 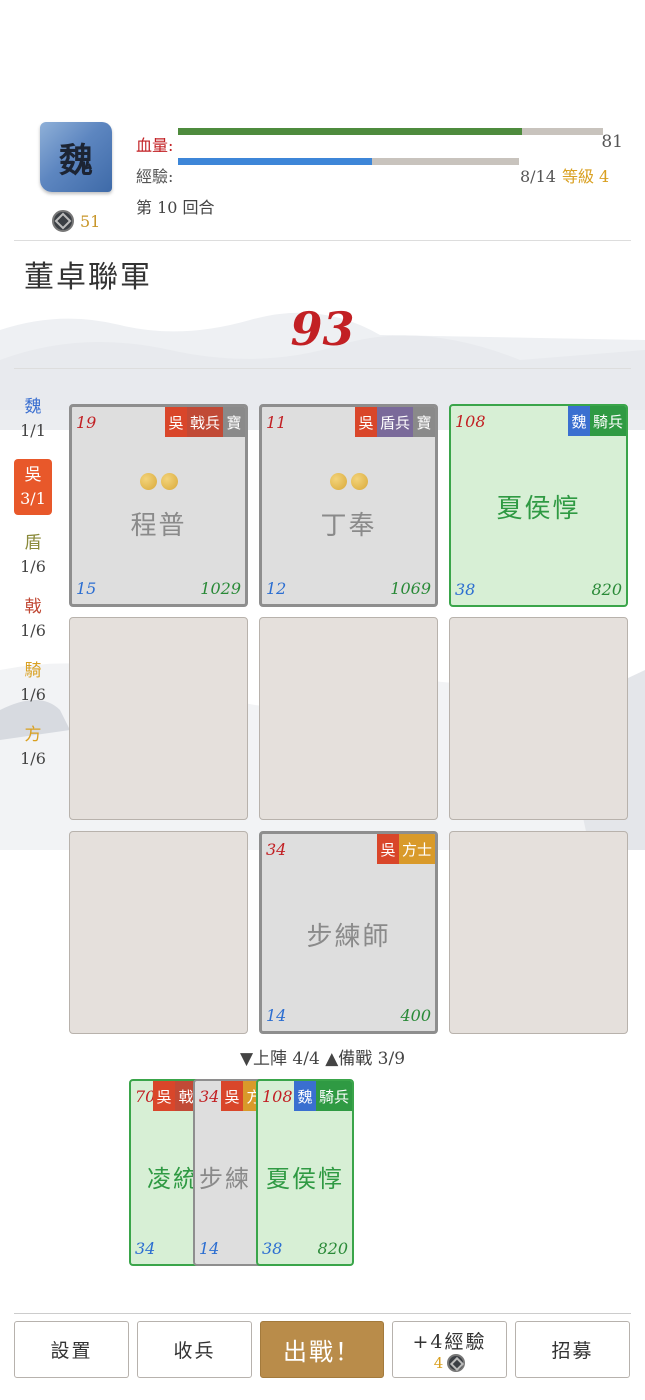 What do you see at coordinates (449, 1342) in the screenshot?
I see `buy-exp-label: +4經驗` at bounding box center [449, 1342].